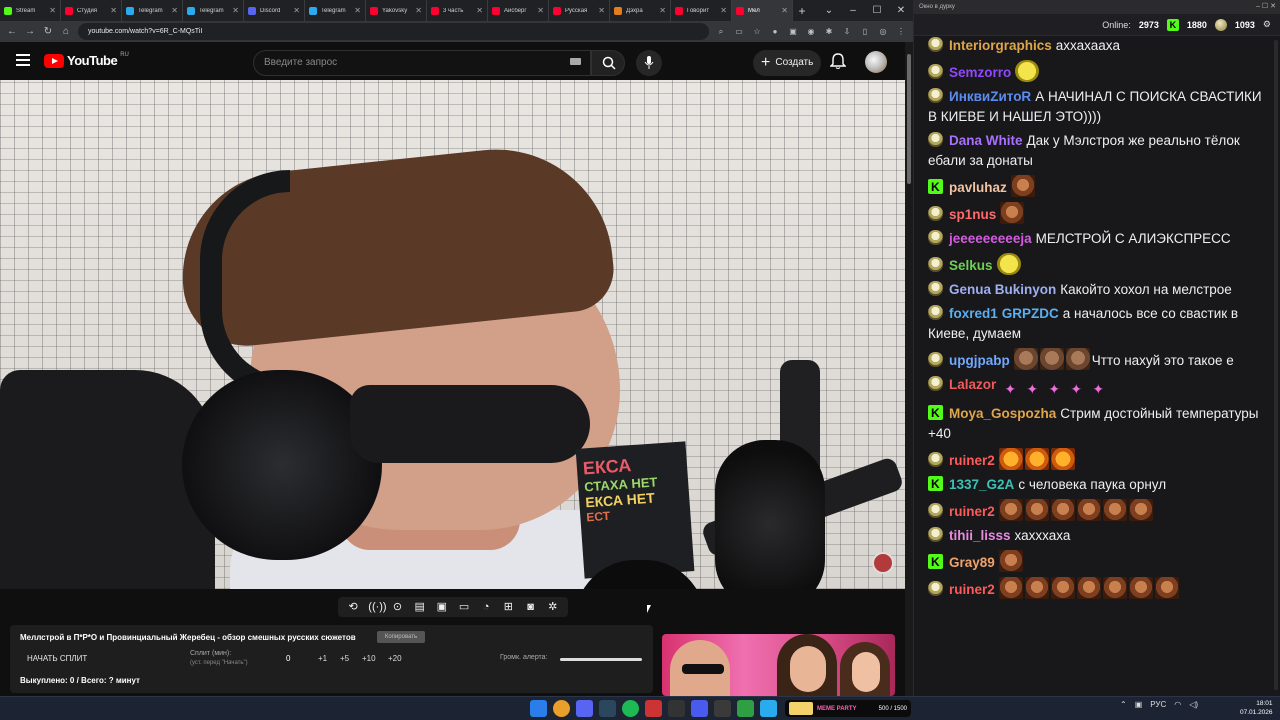 The width and height of the screenshot is (1280, 720). Describe the element at coordinates (457, 10) in the screenshot. I see `browser-tab: 3 часть ✕` at that location.